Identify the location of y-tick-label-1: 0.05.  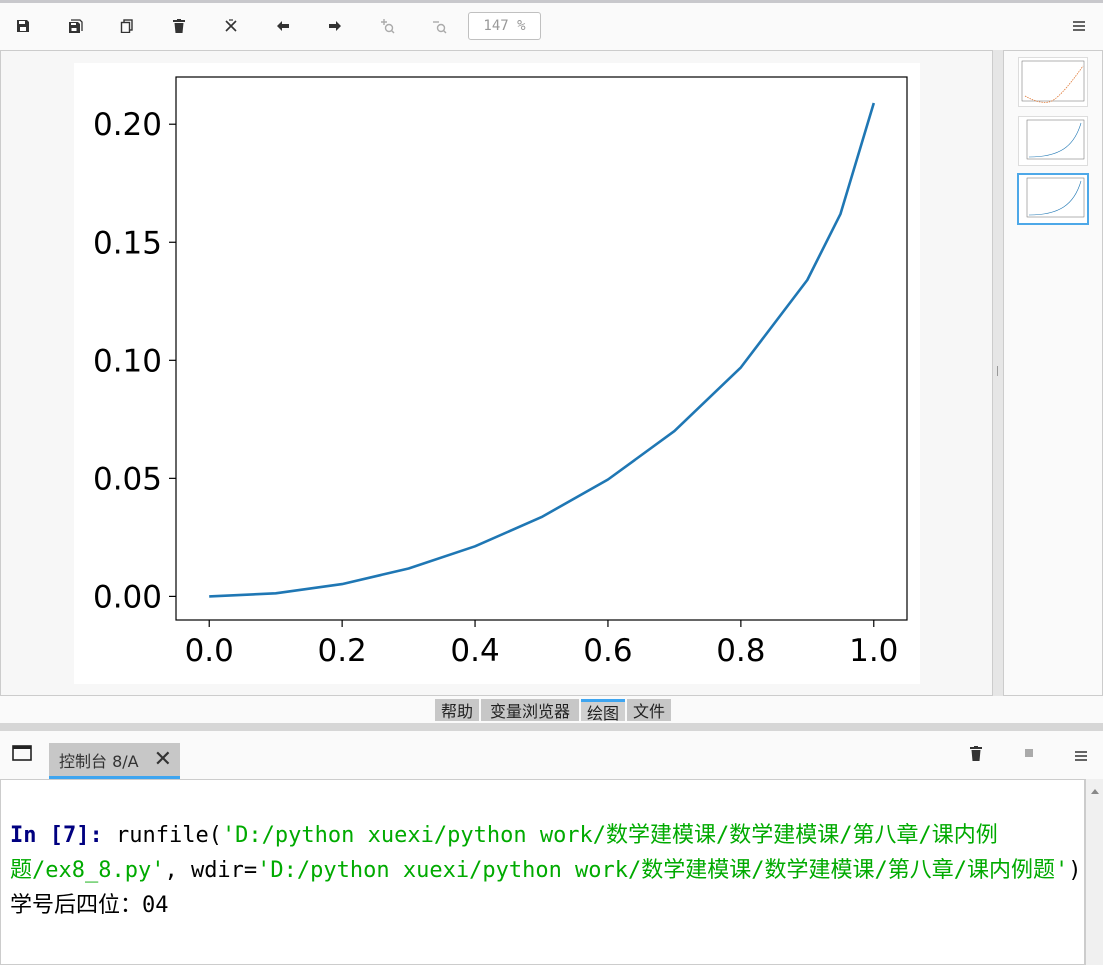
(127, 479).